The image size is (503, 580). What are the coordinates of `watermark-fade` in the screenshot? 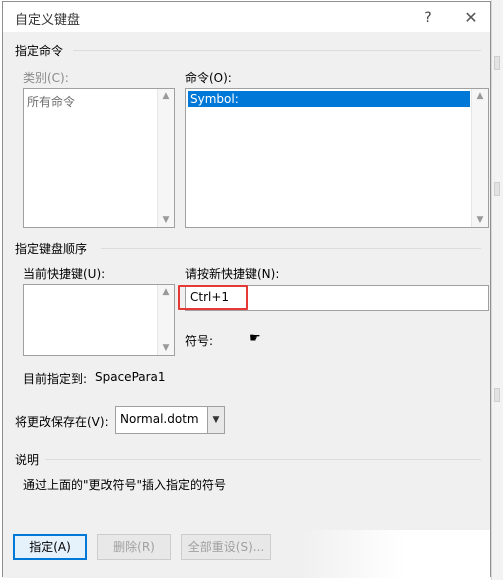 It's located at (395, 554).